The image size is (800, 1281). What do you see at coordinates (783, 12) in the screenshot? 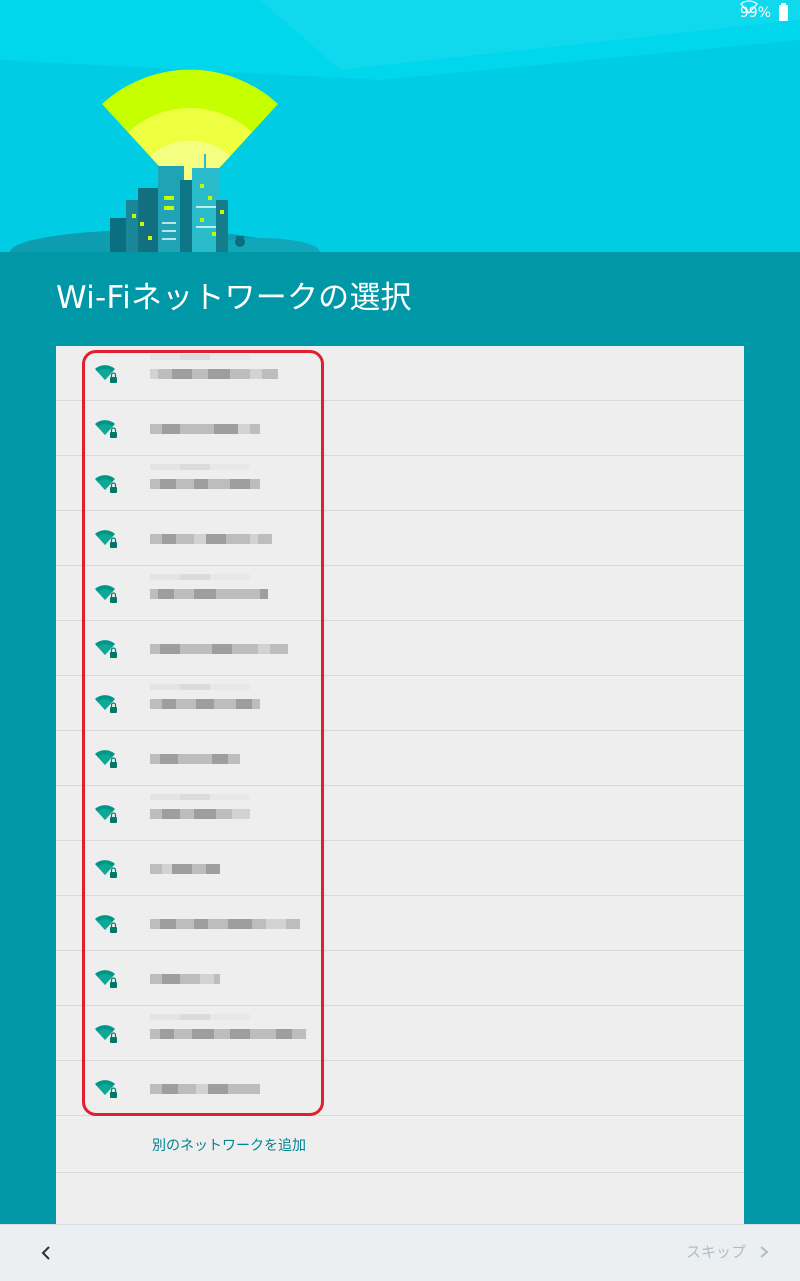
I see `battery-icon` at bounding box center [783, 12].